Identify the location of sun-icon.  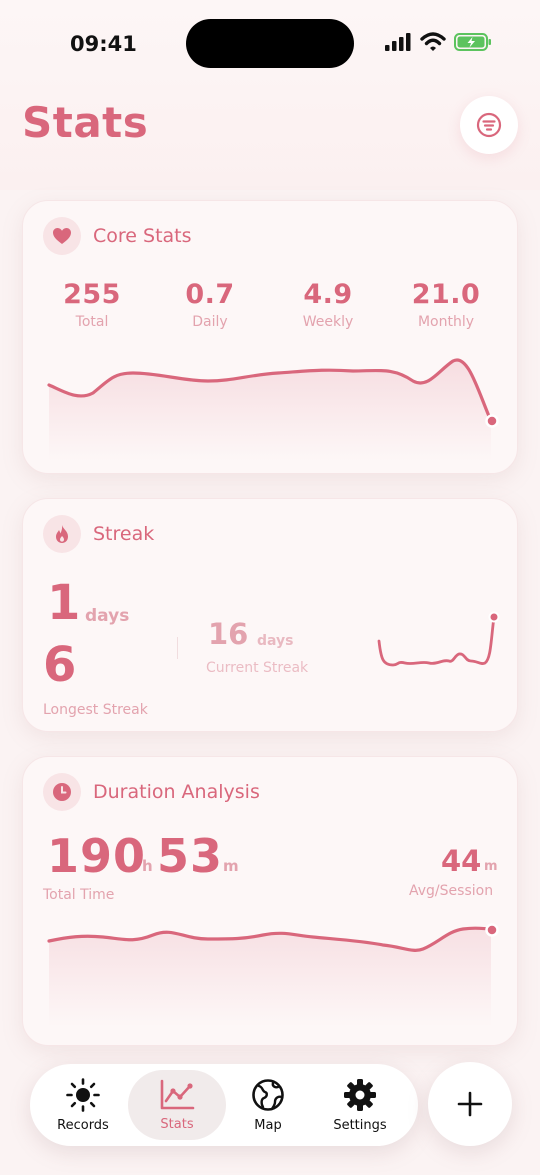
(83, 1094).